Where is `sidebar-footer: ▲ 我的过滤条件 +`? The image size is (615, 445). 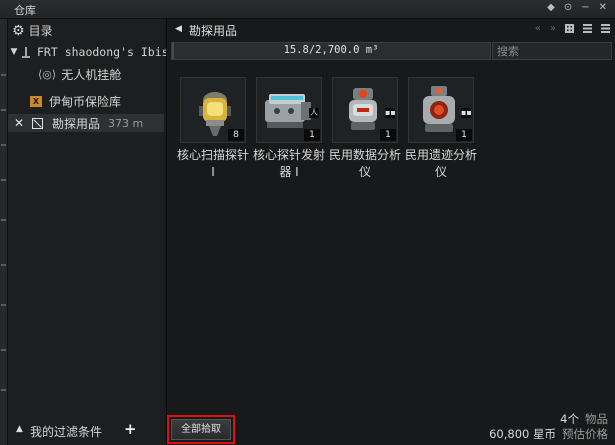
sidebar-footer: ▲ 我的过滤条件 + is located at coordinates (86, 431).